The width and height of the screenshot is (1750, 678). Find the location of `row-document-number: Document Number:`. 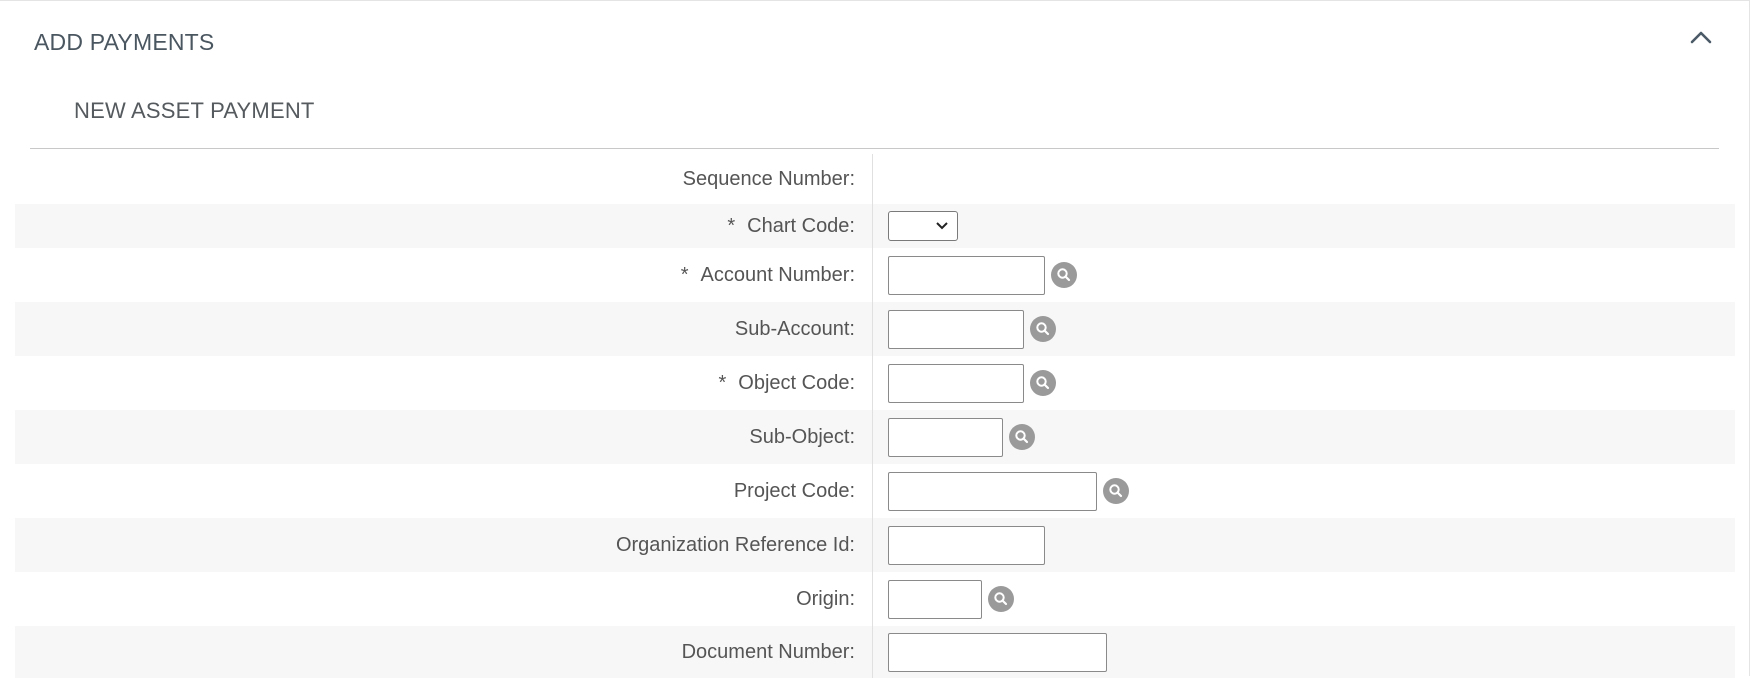

row-document-number: Document Number: is located at coordinates (875, 652).